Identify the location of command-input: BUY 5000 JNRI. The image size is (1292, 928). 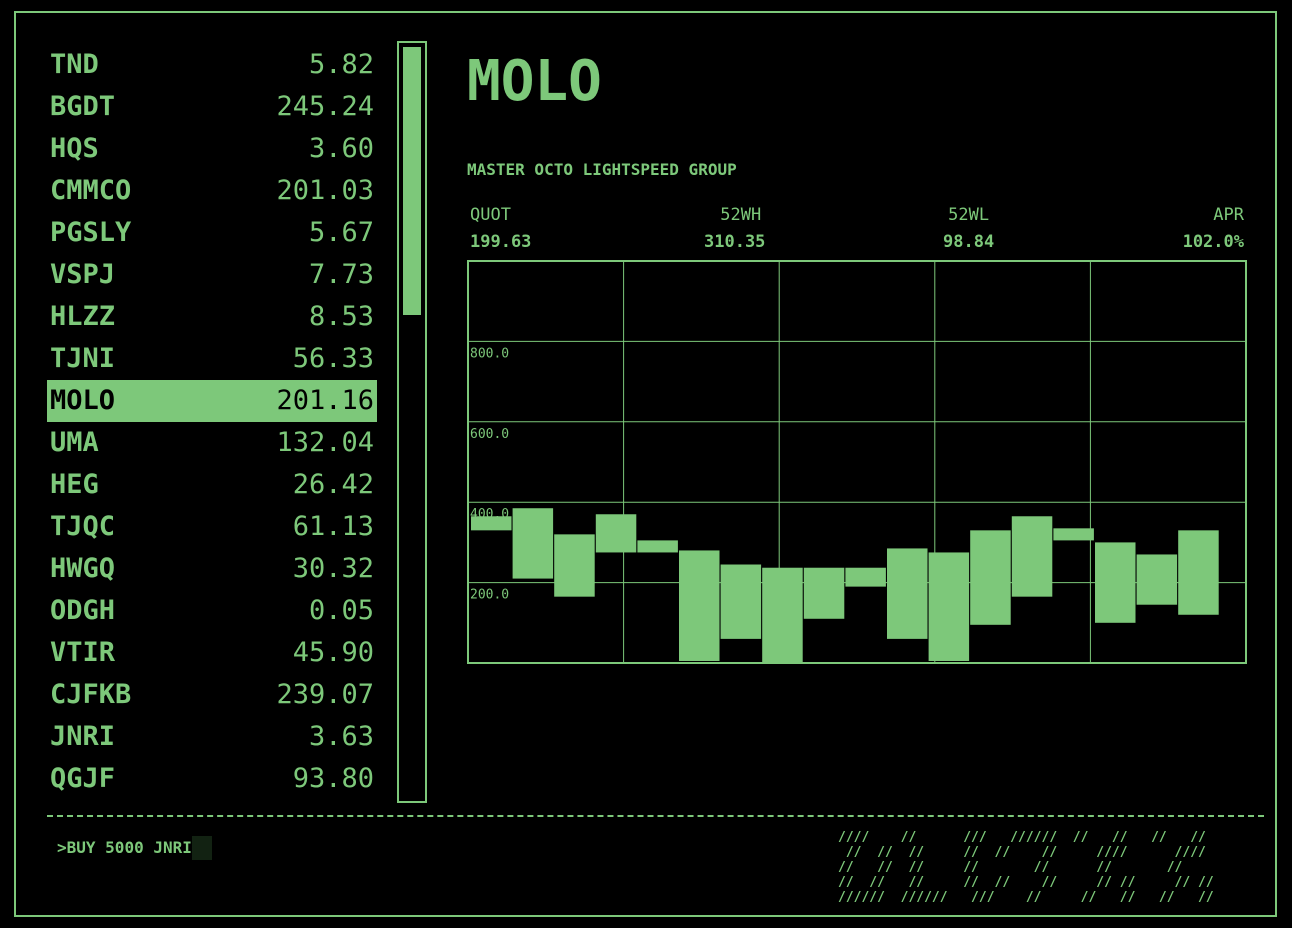
(129, 847).